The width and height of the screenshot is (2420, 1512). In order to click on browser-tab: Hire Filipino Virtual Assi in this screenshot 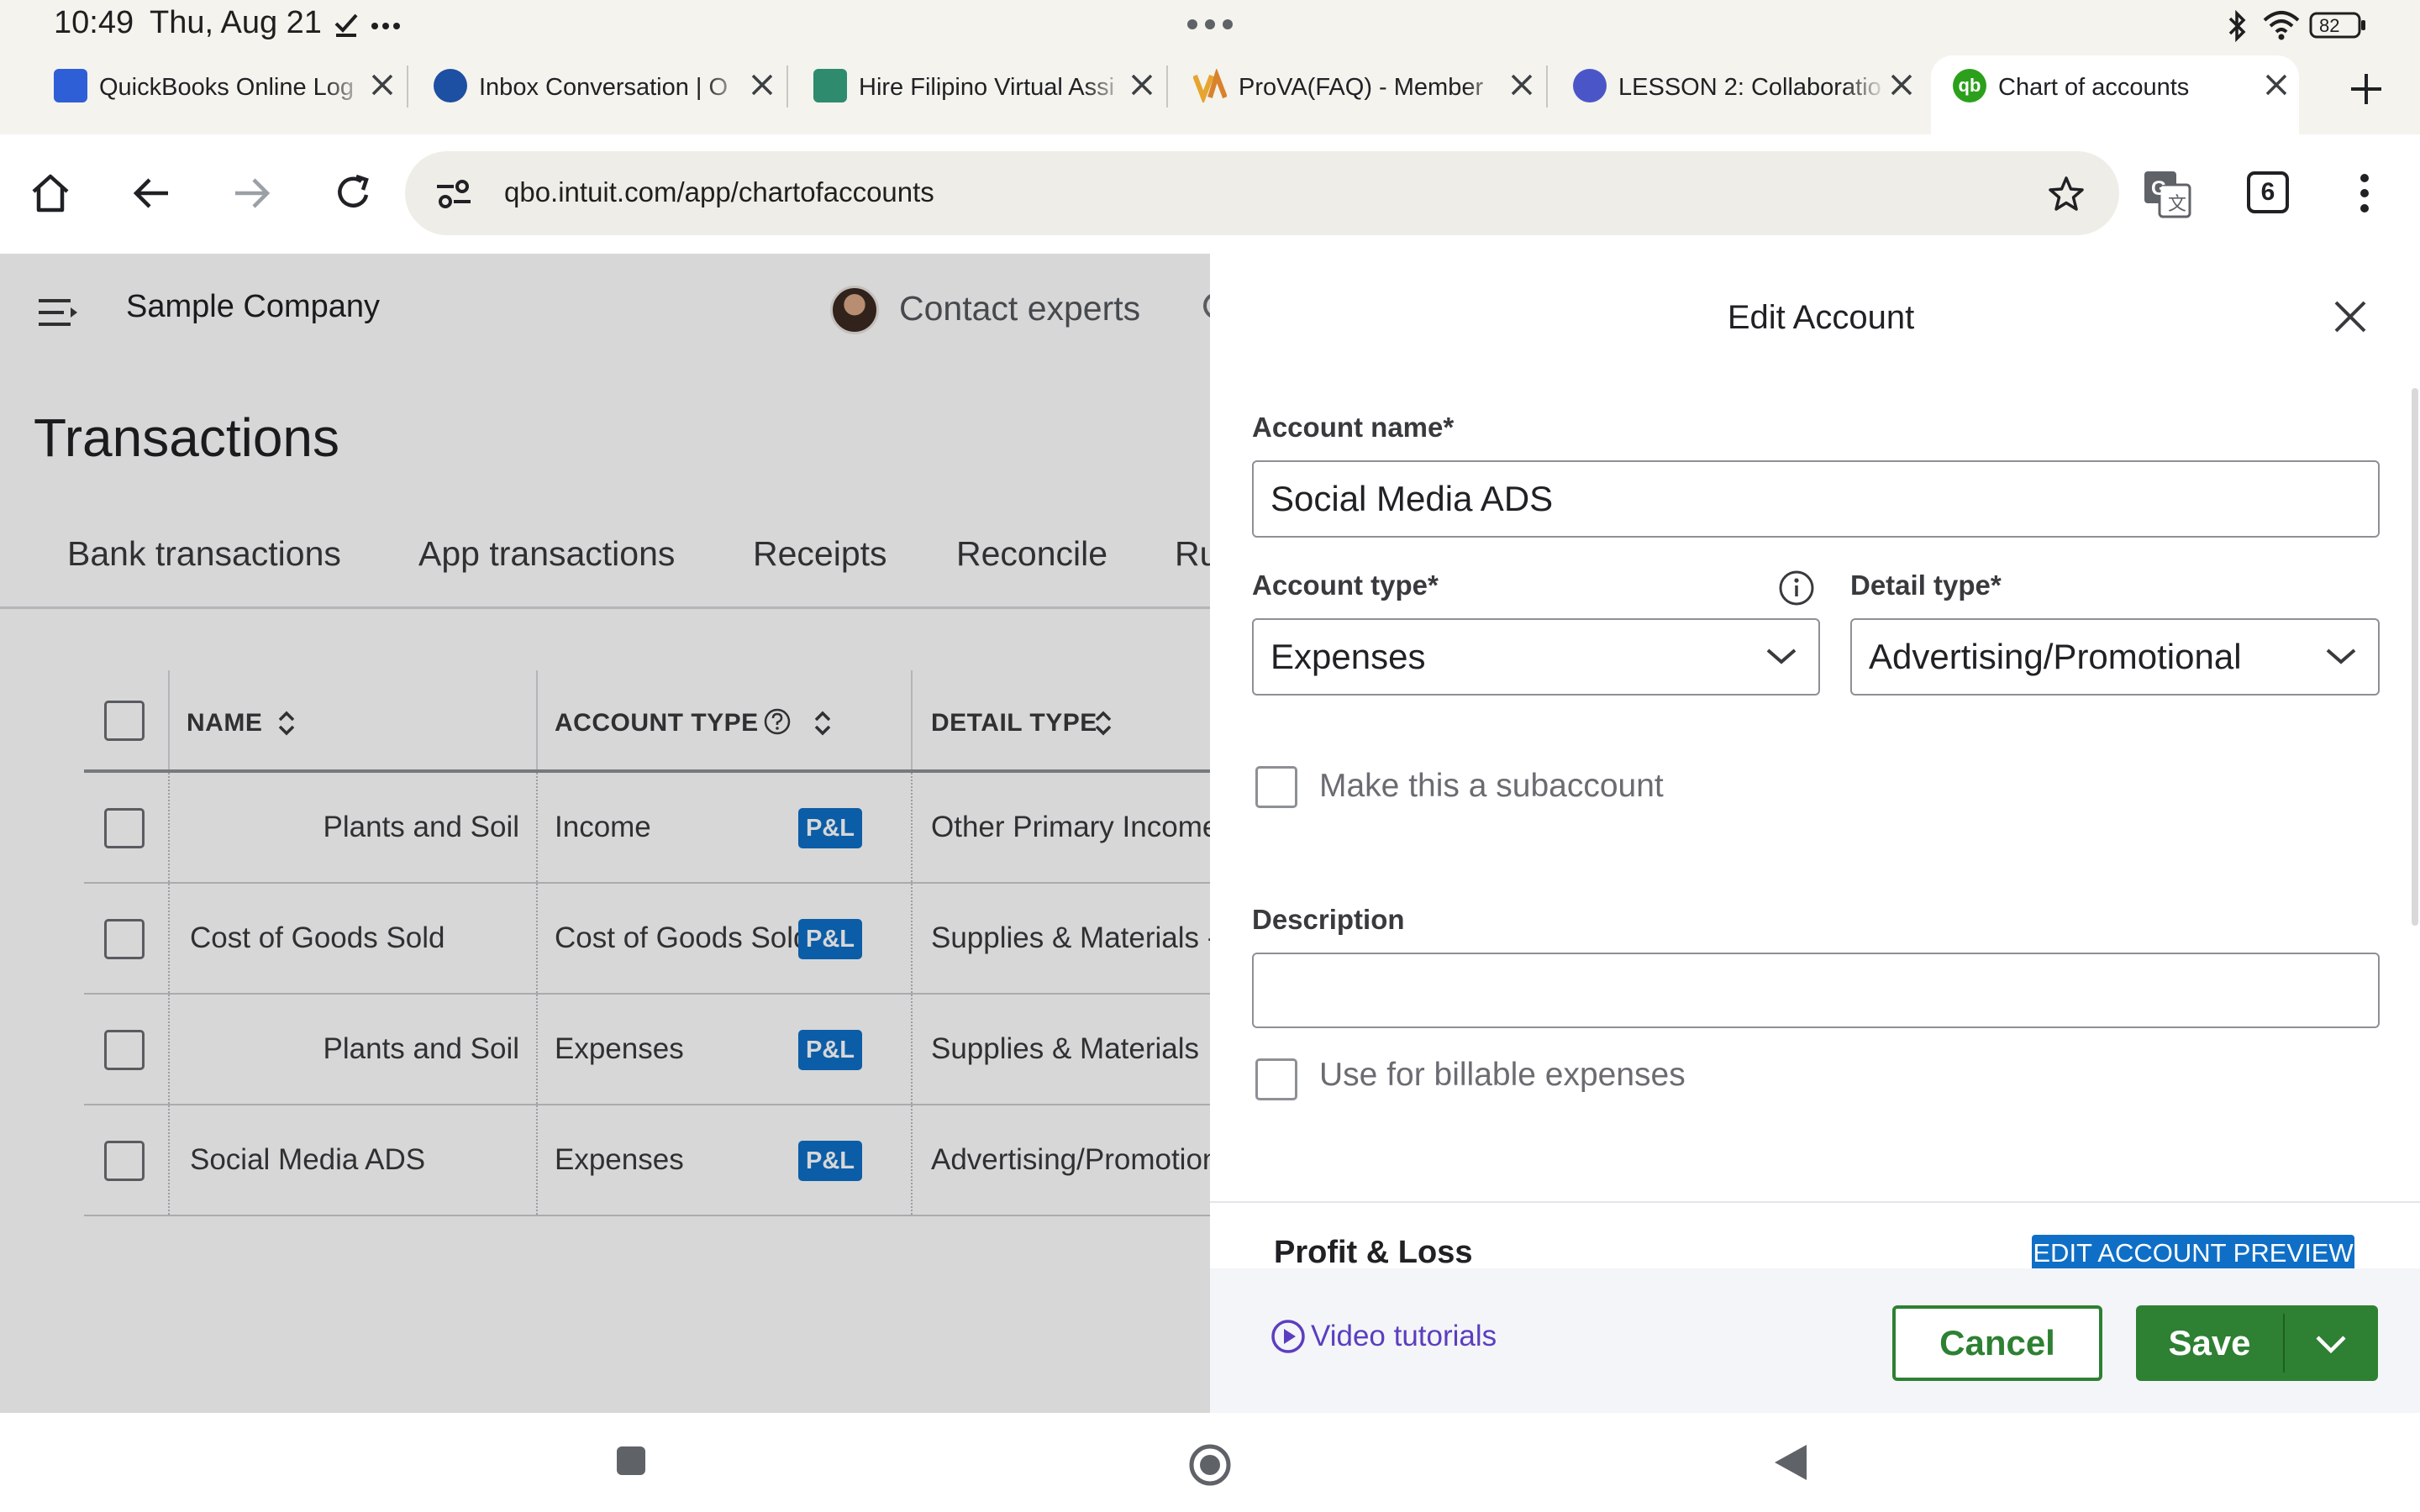, I will do `click(1003, 93)`.